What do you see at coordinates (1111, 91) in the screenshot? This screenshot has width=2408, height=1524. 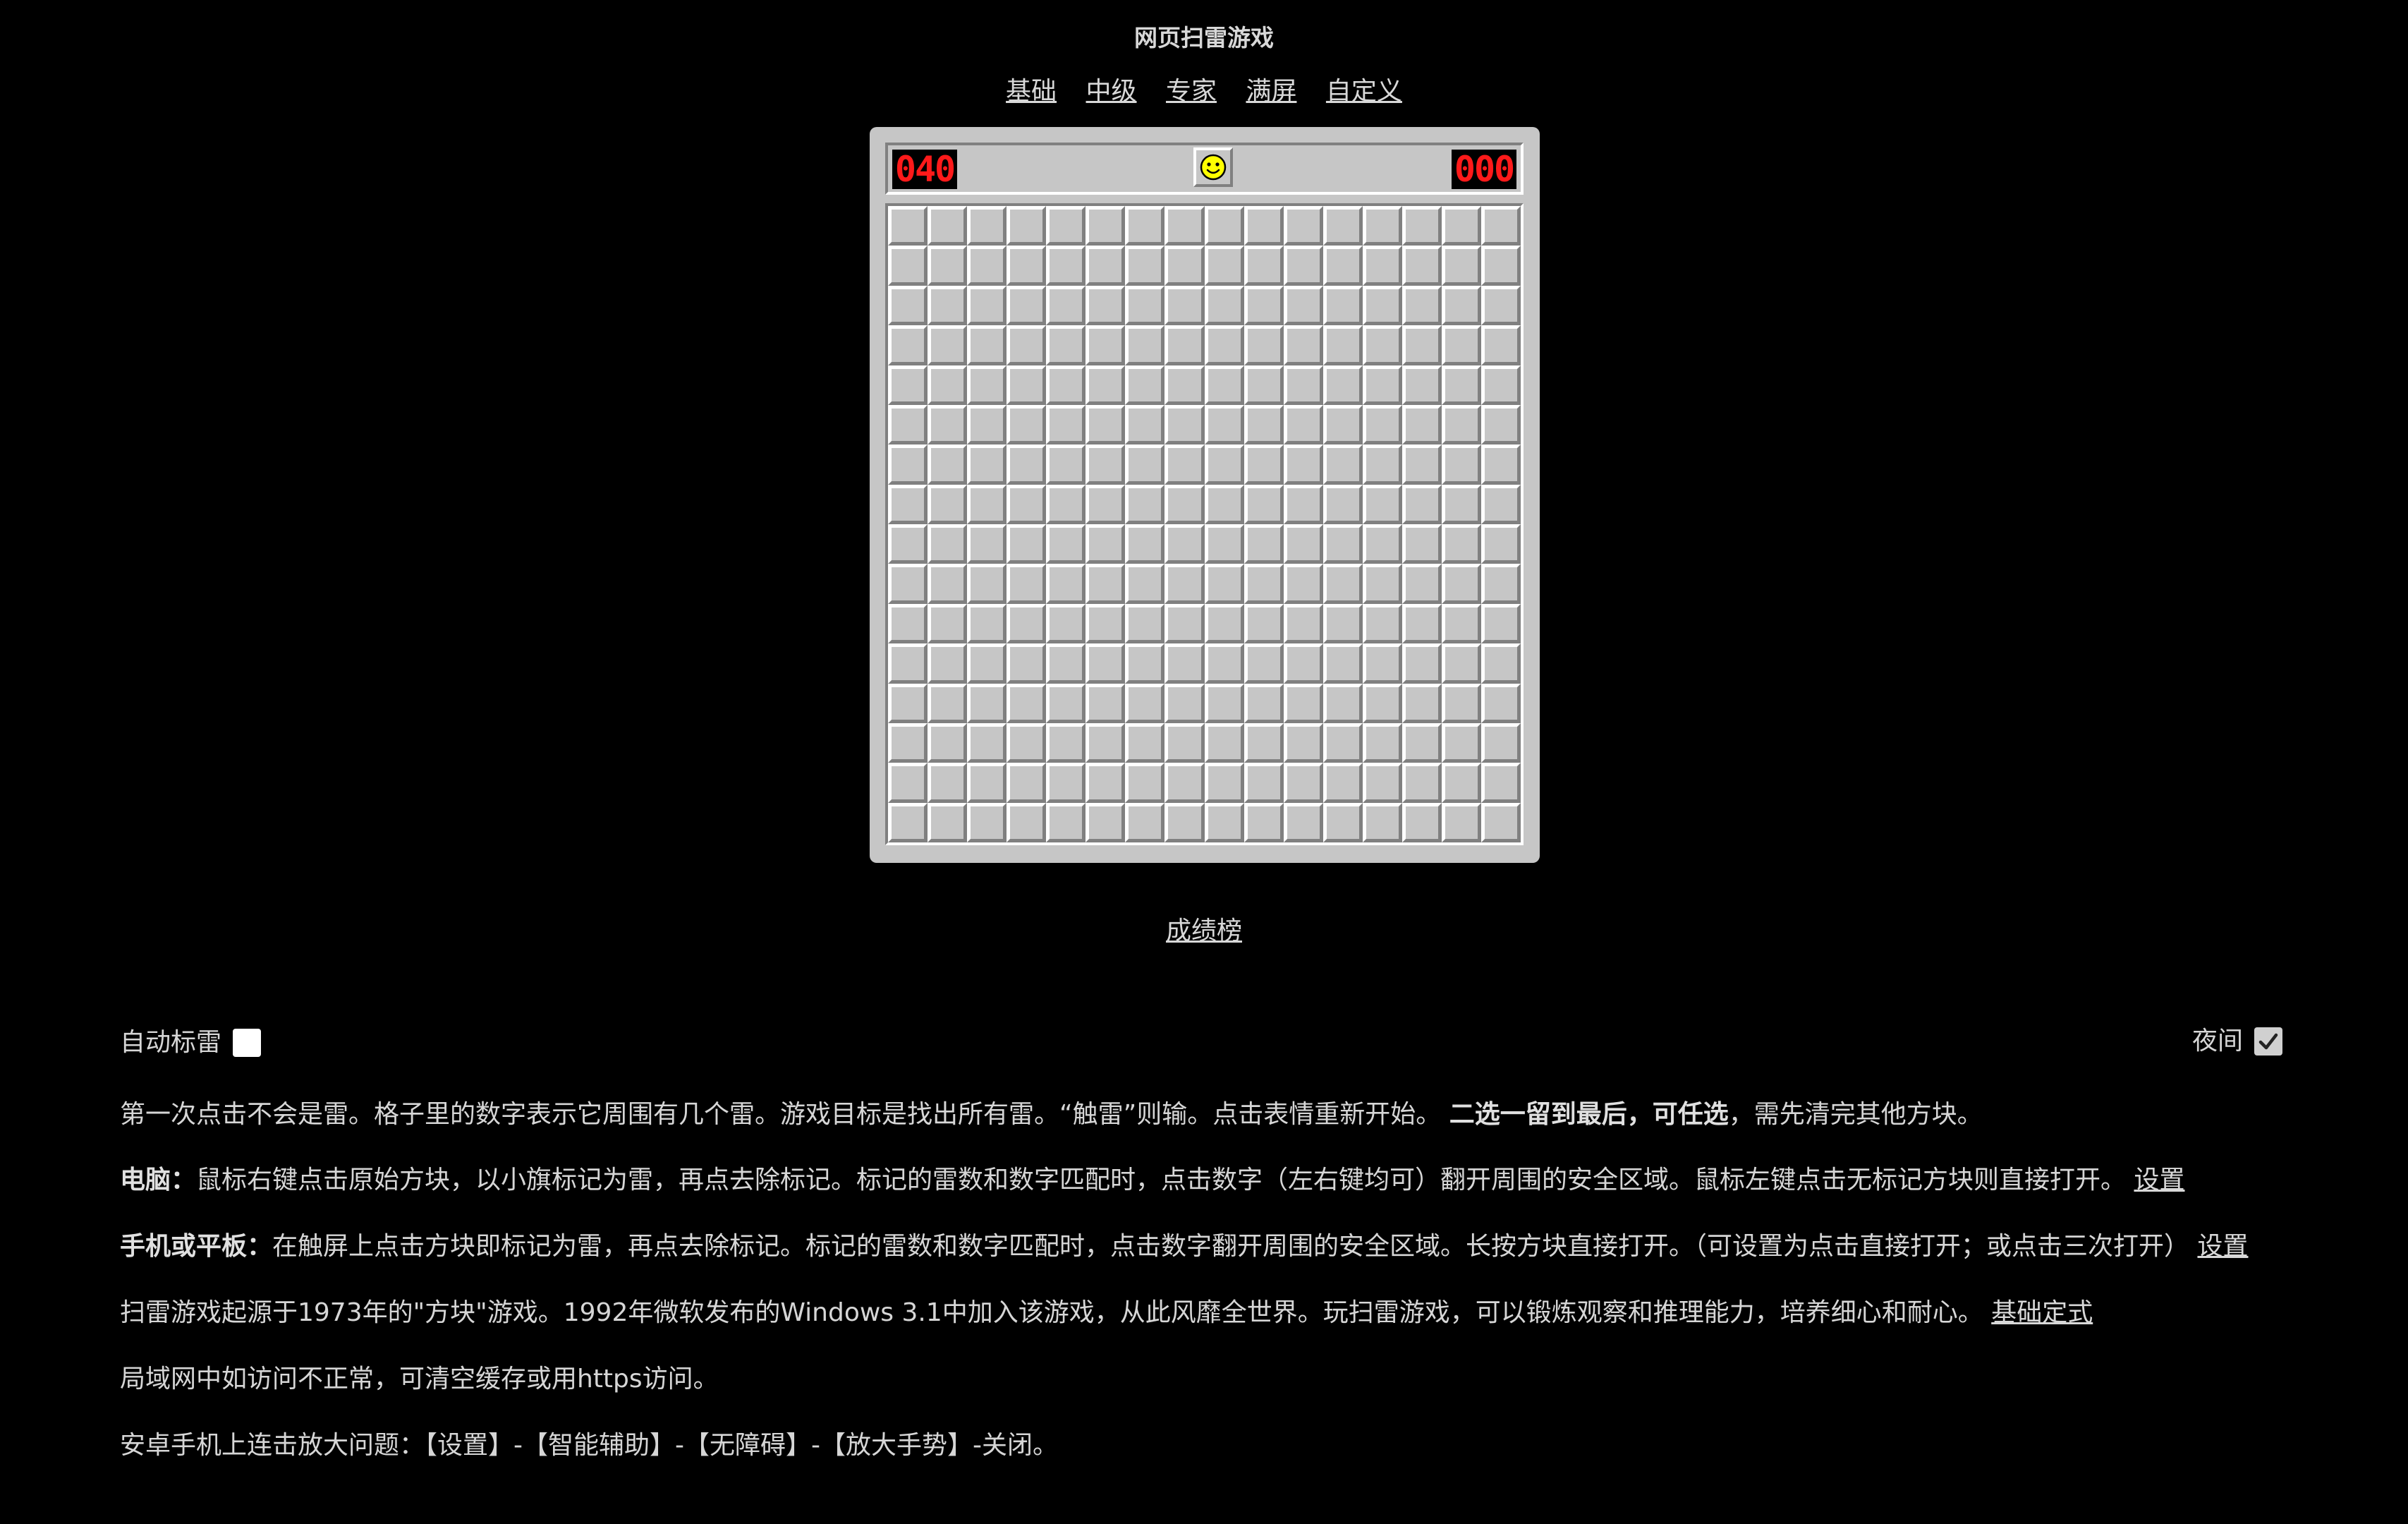 I see `level-link-intermediate: 中级` at bounding box center [1111, 91].